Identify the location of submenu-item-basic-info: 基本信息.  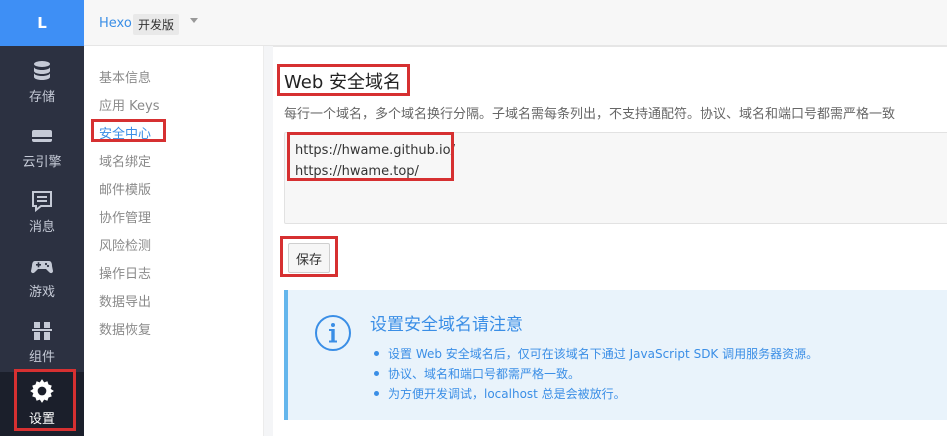
(125, 76).